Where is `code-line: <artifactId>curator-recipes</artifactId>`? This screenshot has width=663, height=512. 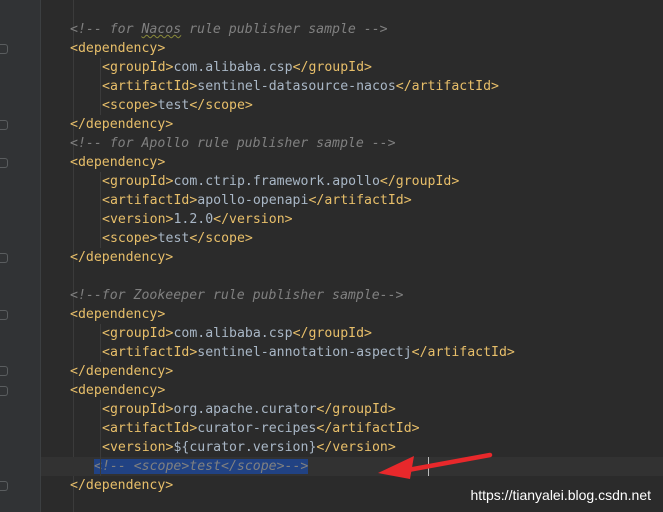 code-line: <artifactId>curator-recipes</artifactId> is located at coordinates (352, 428).